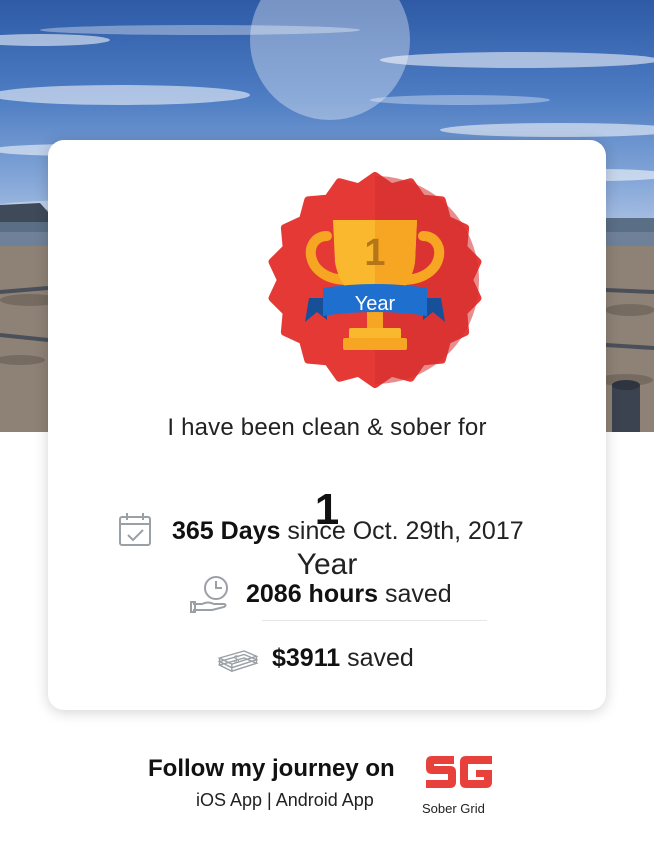 The image size is (654, 864). What do you see at coordinates (374, 620) in the screenshot?
I see `divider` at bounding box center [374, 620].